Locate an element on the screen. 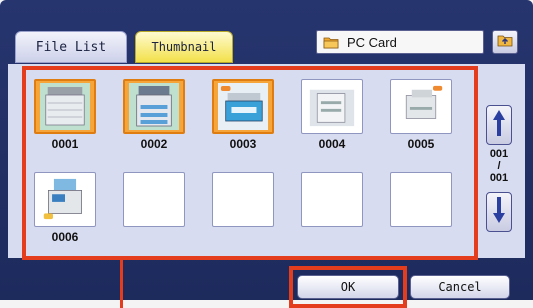  page-indicator: 001 / 001 is located at coordinates (499, 166).